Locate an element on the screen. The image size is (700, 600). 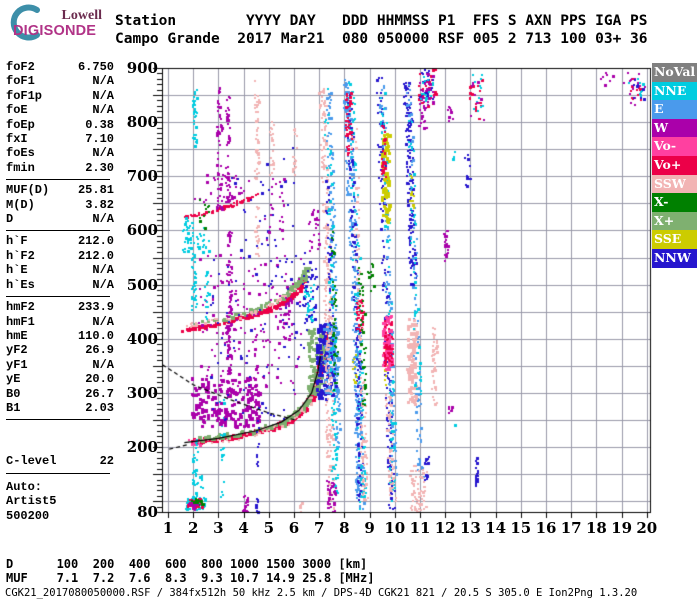
param-row: hmE 110.0 is located at coordinates (60, 336).